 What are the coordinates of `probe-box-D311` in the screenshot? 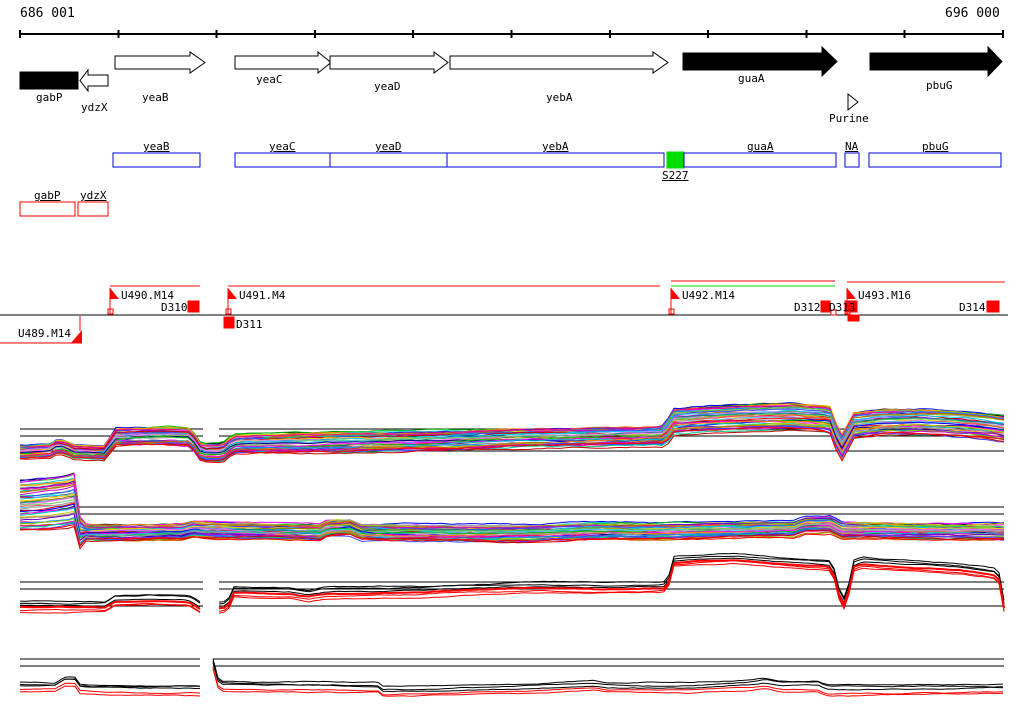 It's located at (229, 322).